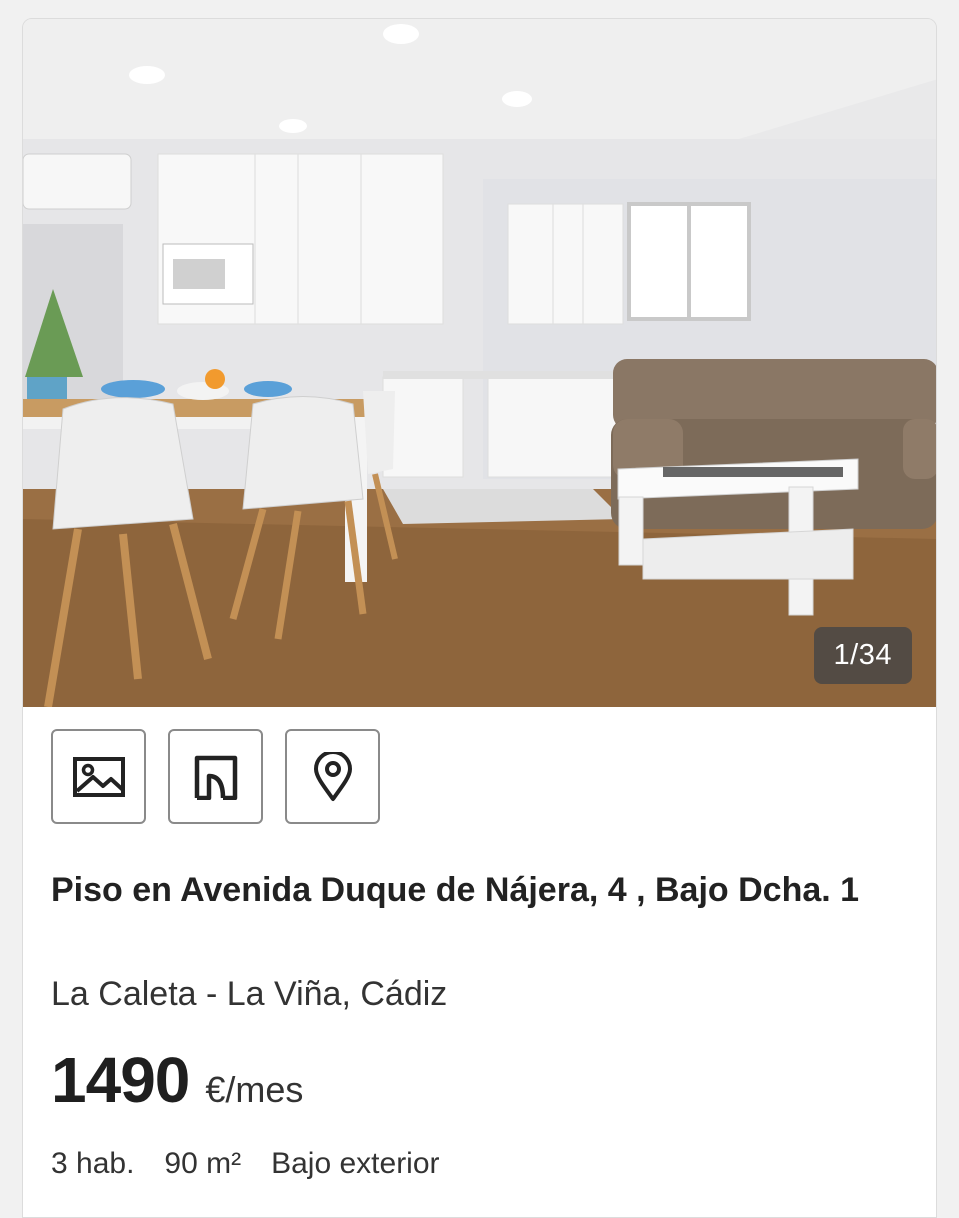  I want to click on action-buttons, so click(215, 776).